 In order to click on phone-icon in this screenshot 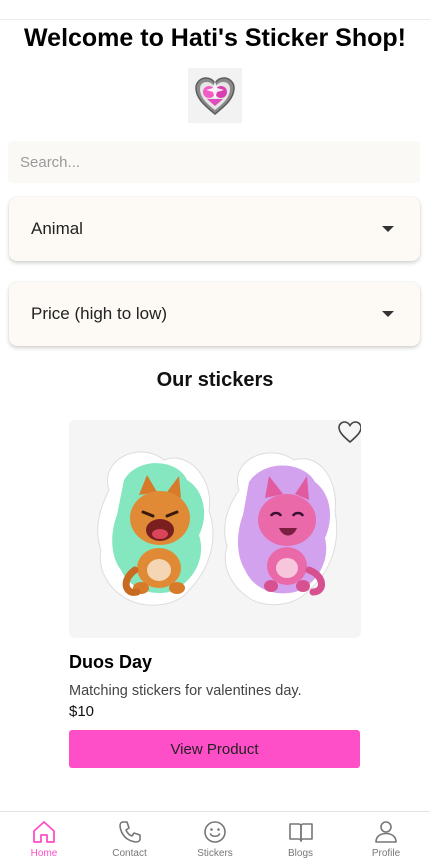, I will do `click(129, 832)`.